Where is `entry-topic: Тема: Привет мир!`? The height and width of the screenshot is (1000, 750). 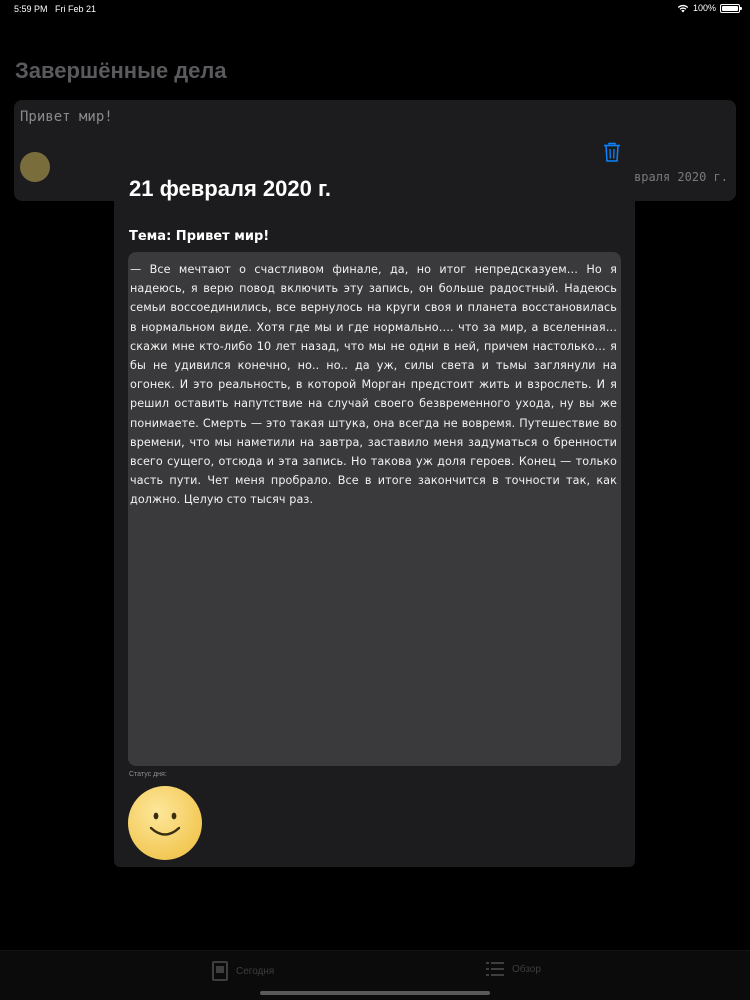
entry-topic: Тема: Привет мир! is located at coordinates (199, 236).